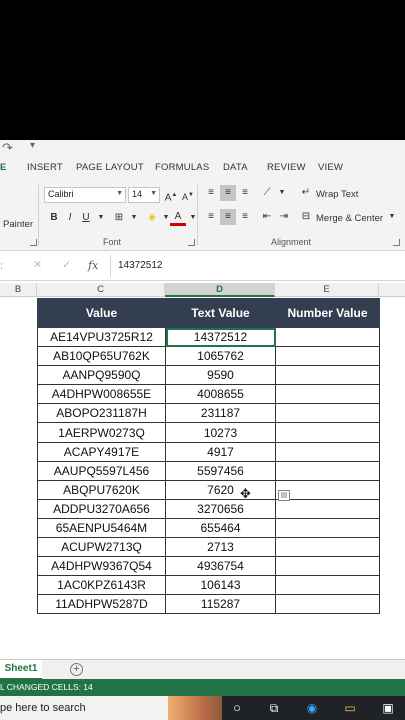 The height and width of the screenshot is (720, 405). Describe the element at coordinates (220, 313) in the screenshot. I see `header-text-value: Text Value` at that location.